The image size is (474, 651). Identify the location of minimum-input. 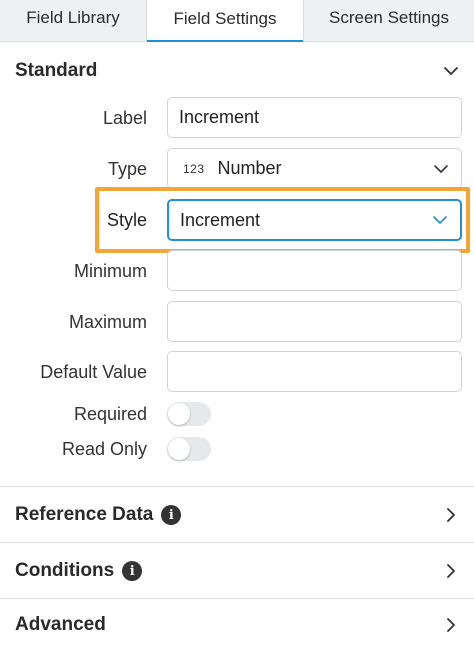
(314, 270).